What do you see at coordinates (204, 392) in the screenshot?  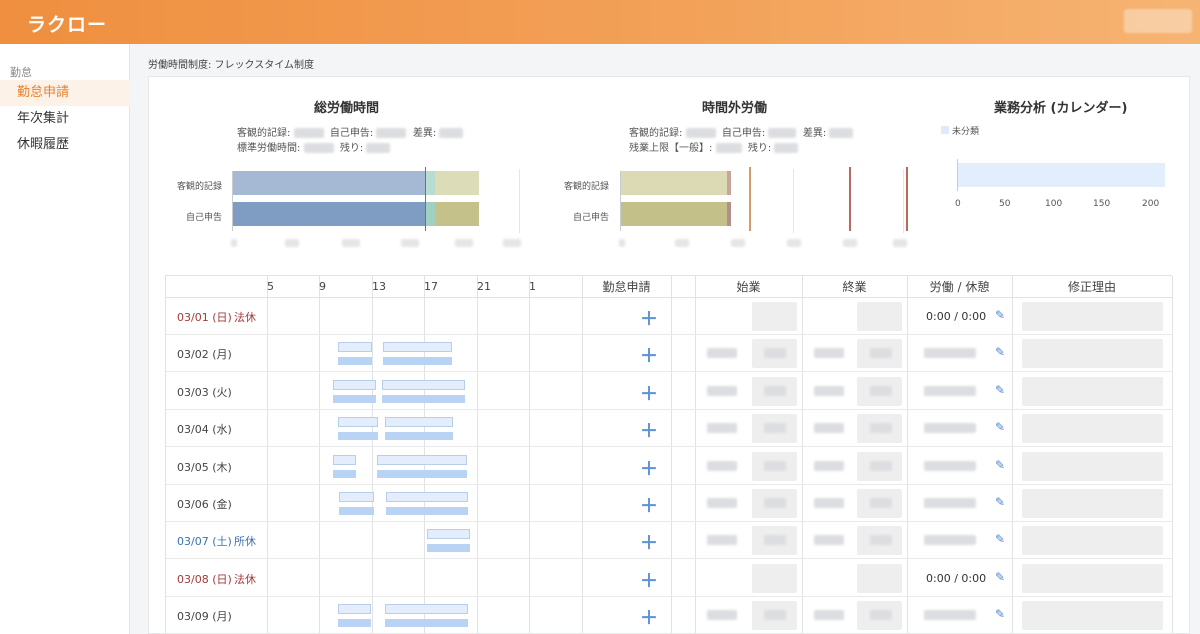 I see `row-date: 03/03 (火)` at bounding box center [204, 392].